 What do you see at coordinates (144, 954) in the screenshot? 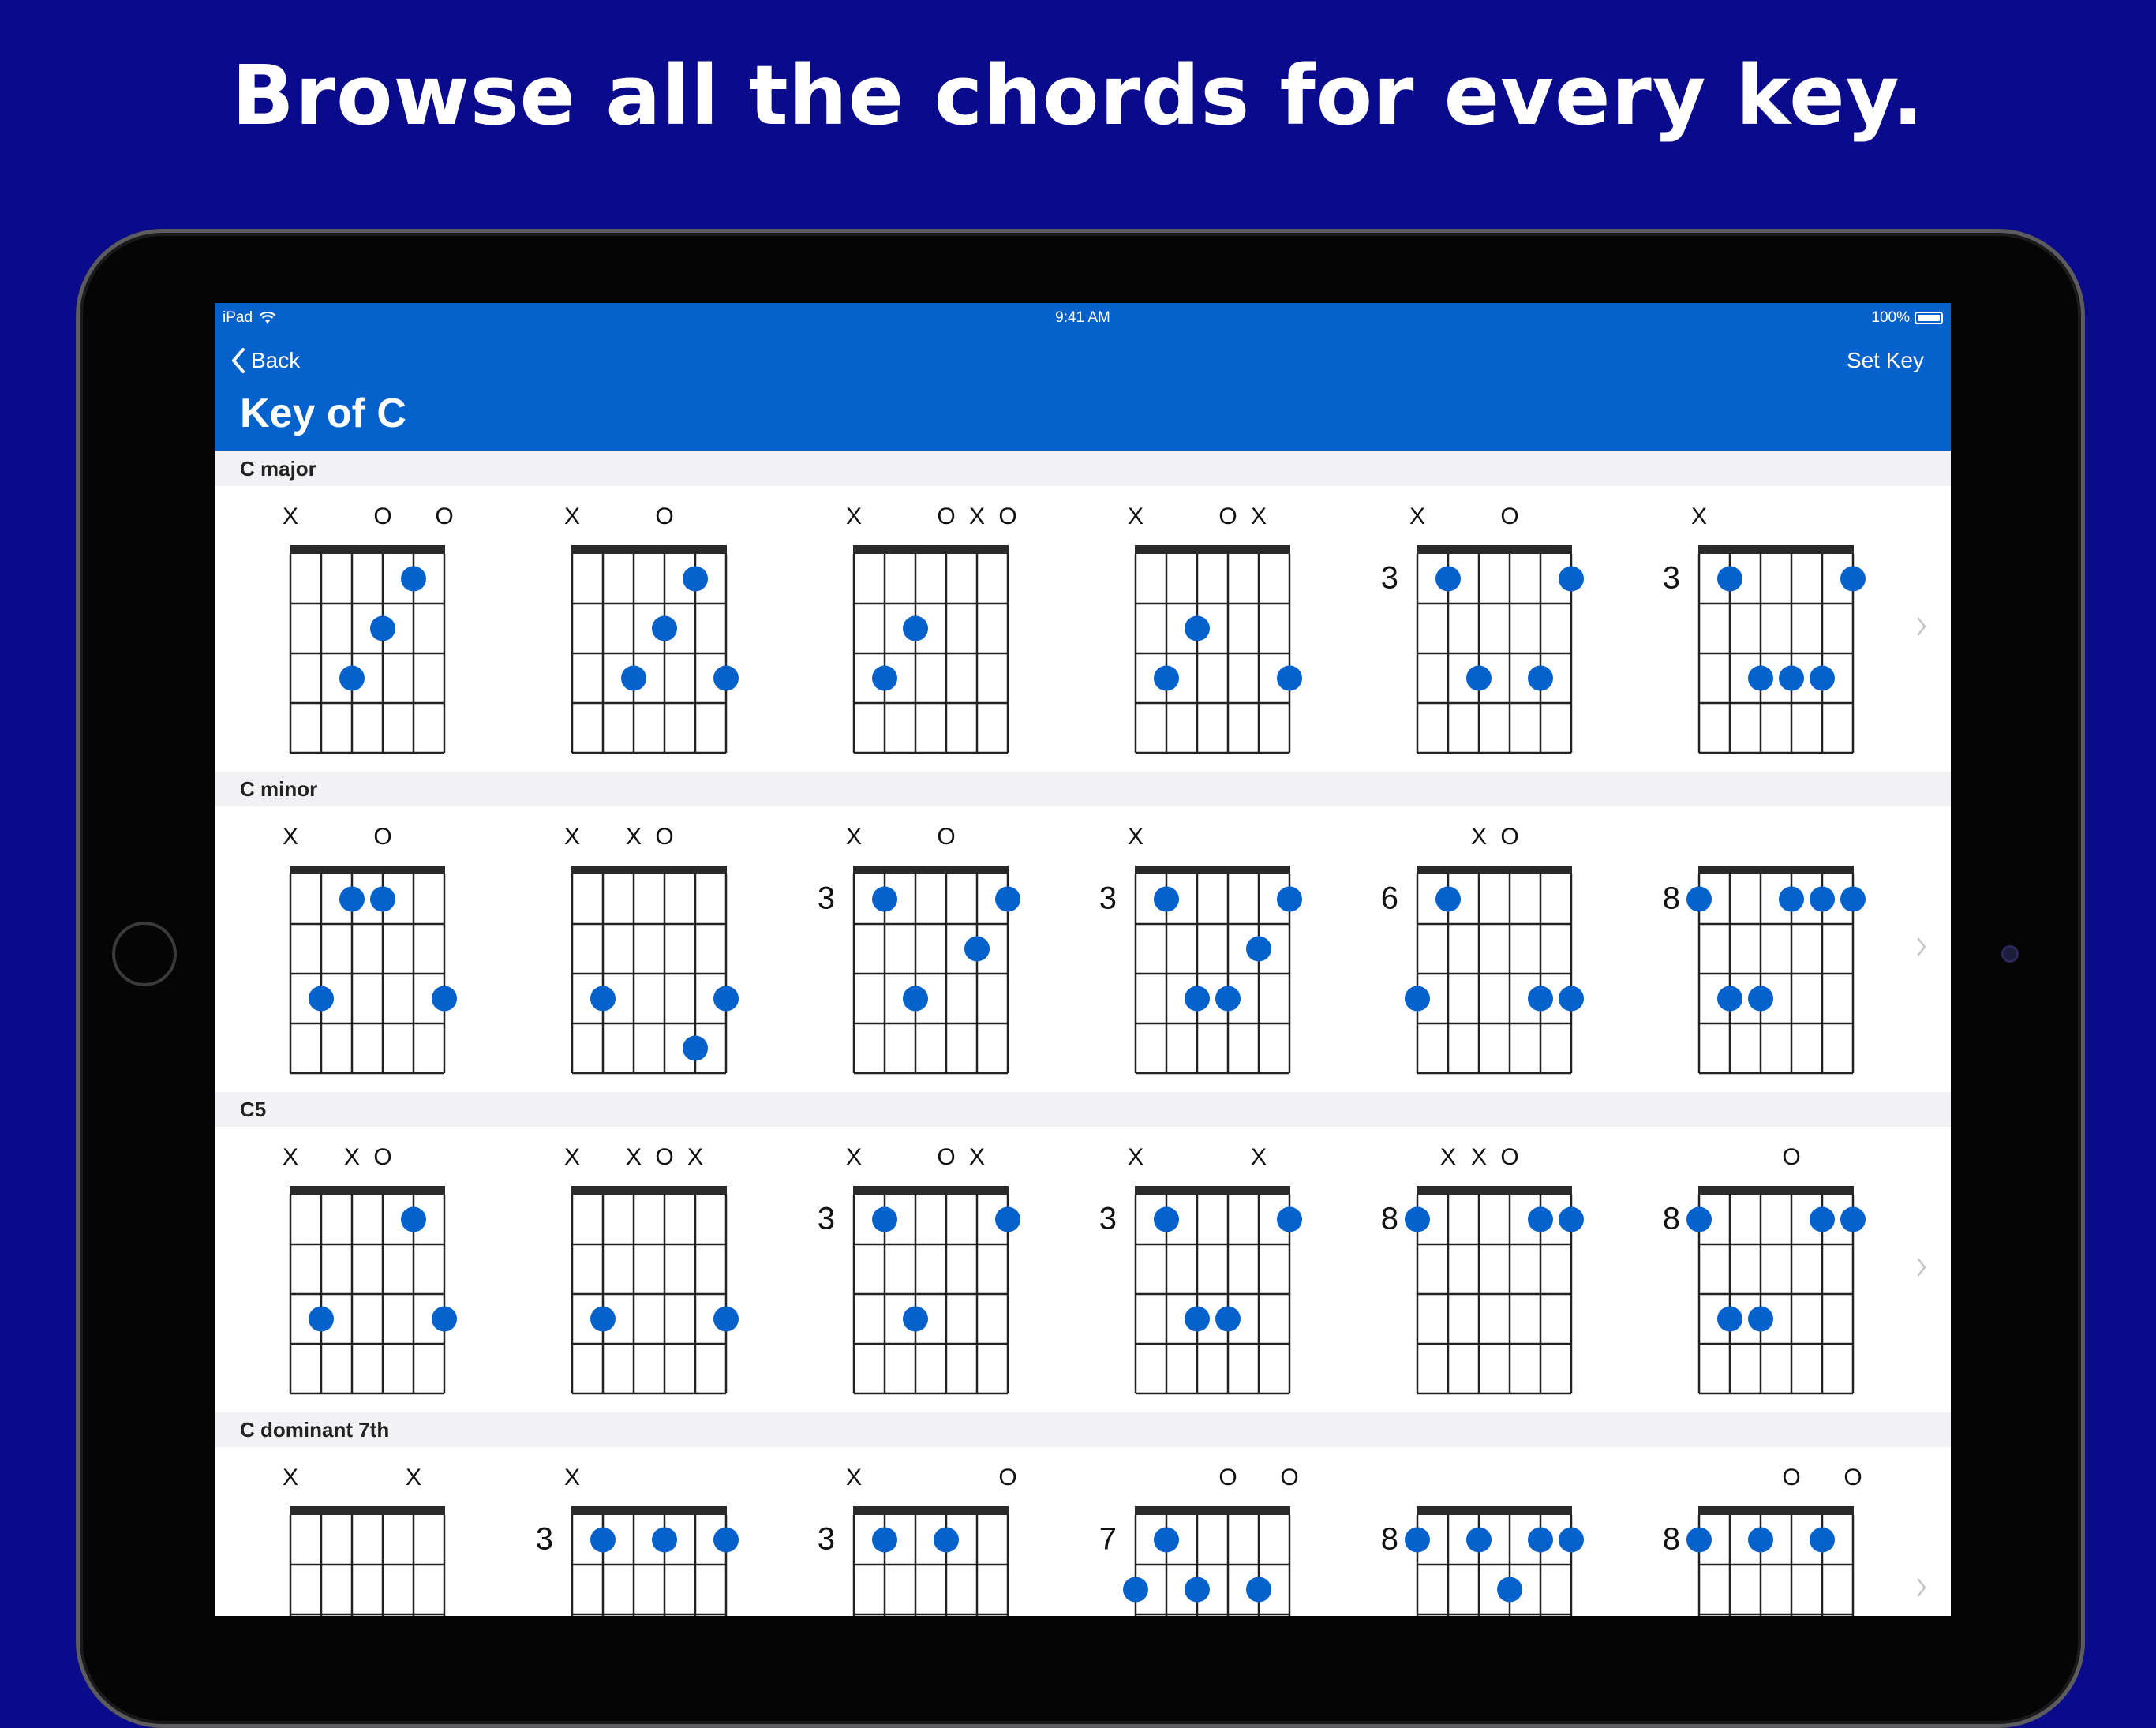
I see `home-button` at bounding box center [144, 954].